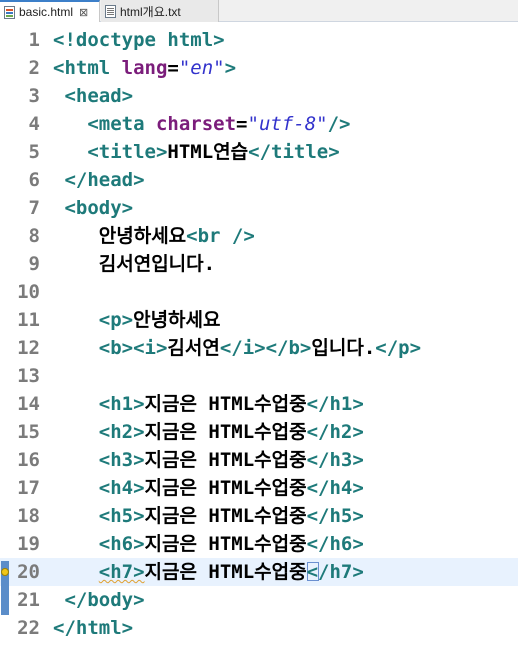  What do you see at coordinates (28, 348) in the screenshot?
I see `line-number: 12` at bounding box center [28, 348].